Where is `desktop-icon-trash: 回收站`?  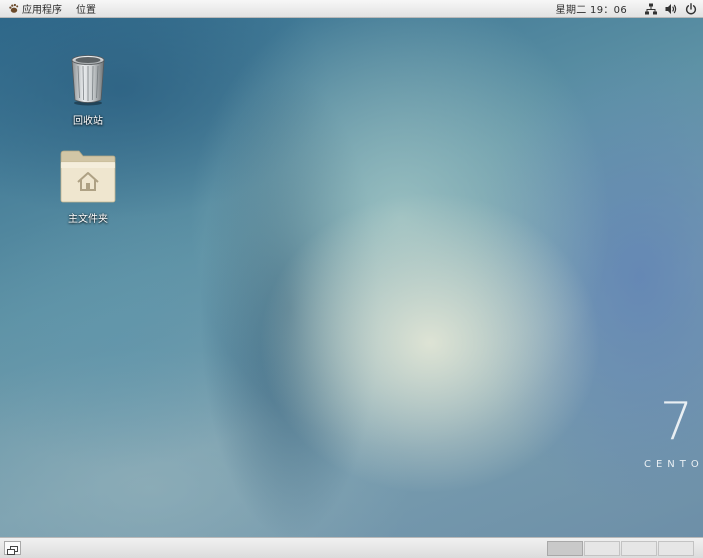
desktop-icon-trash: 回收站 is located at coordinates (88, 89).